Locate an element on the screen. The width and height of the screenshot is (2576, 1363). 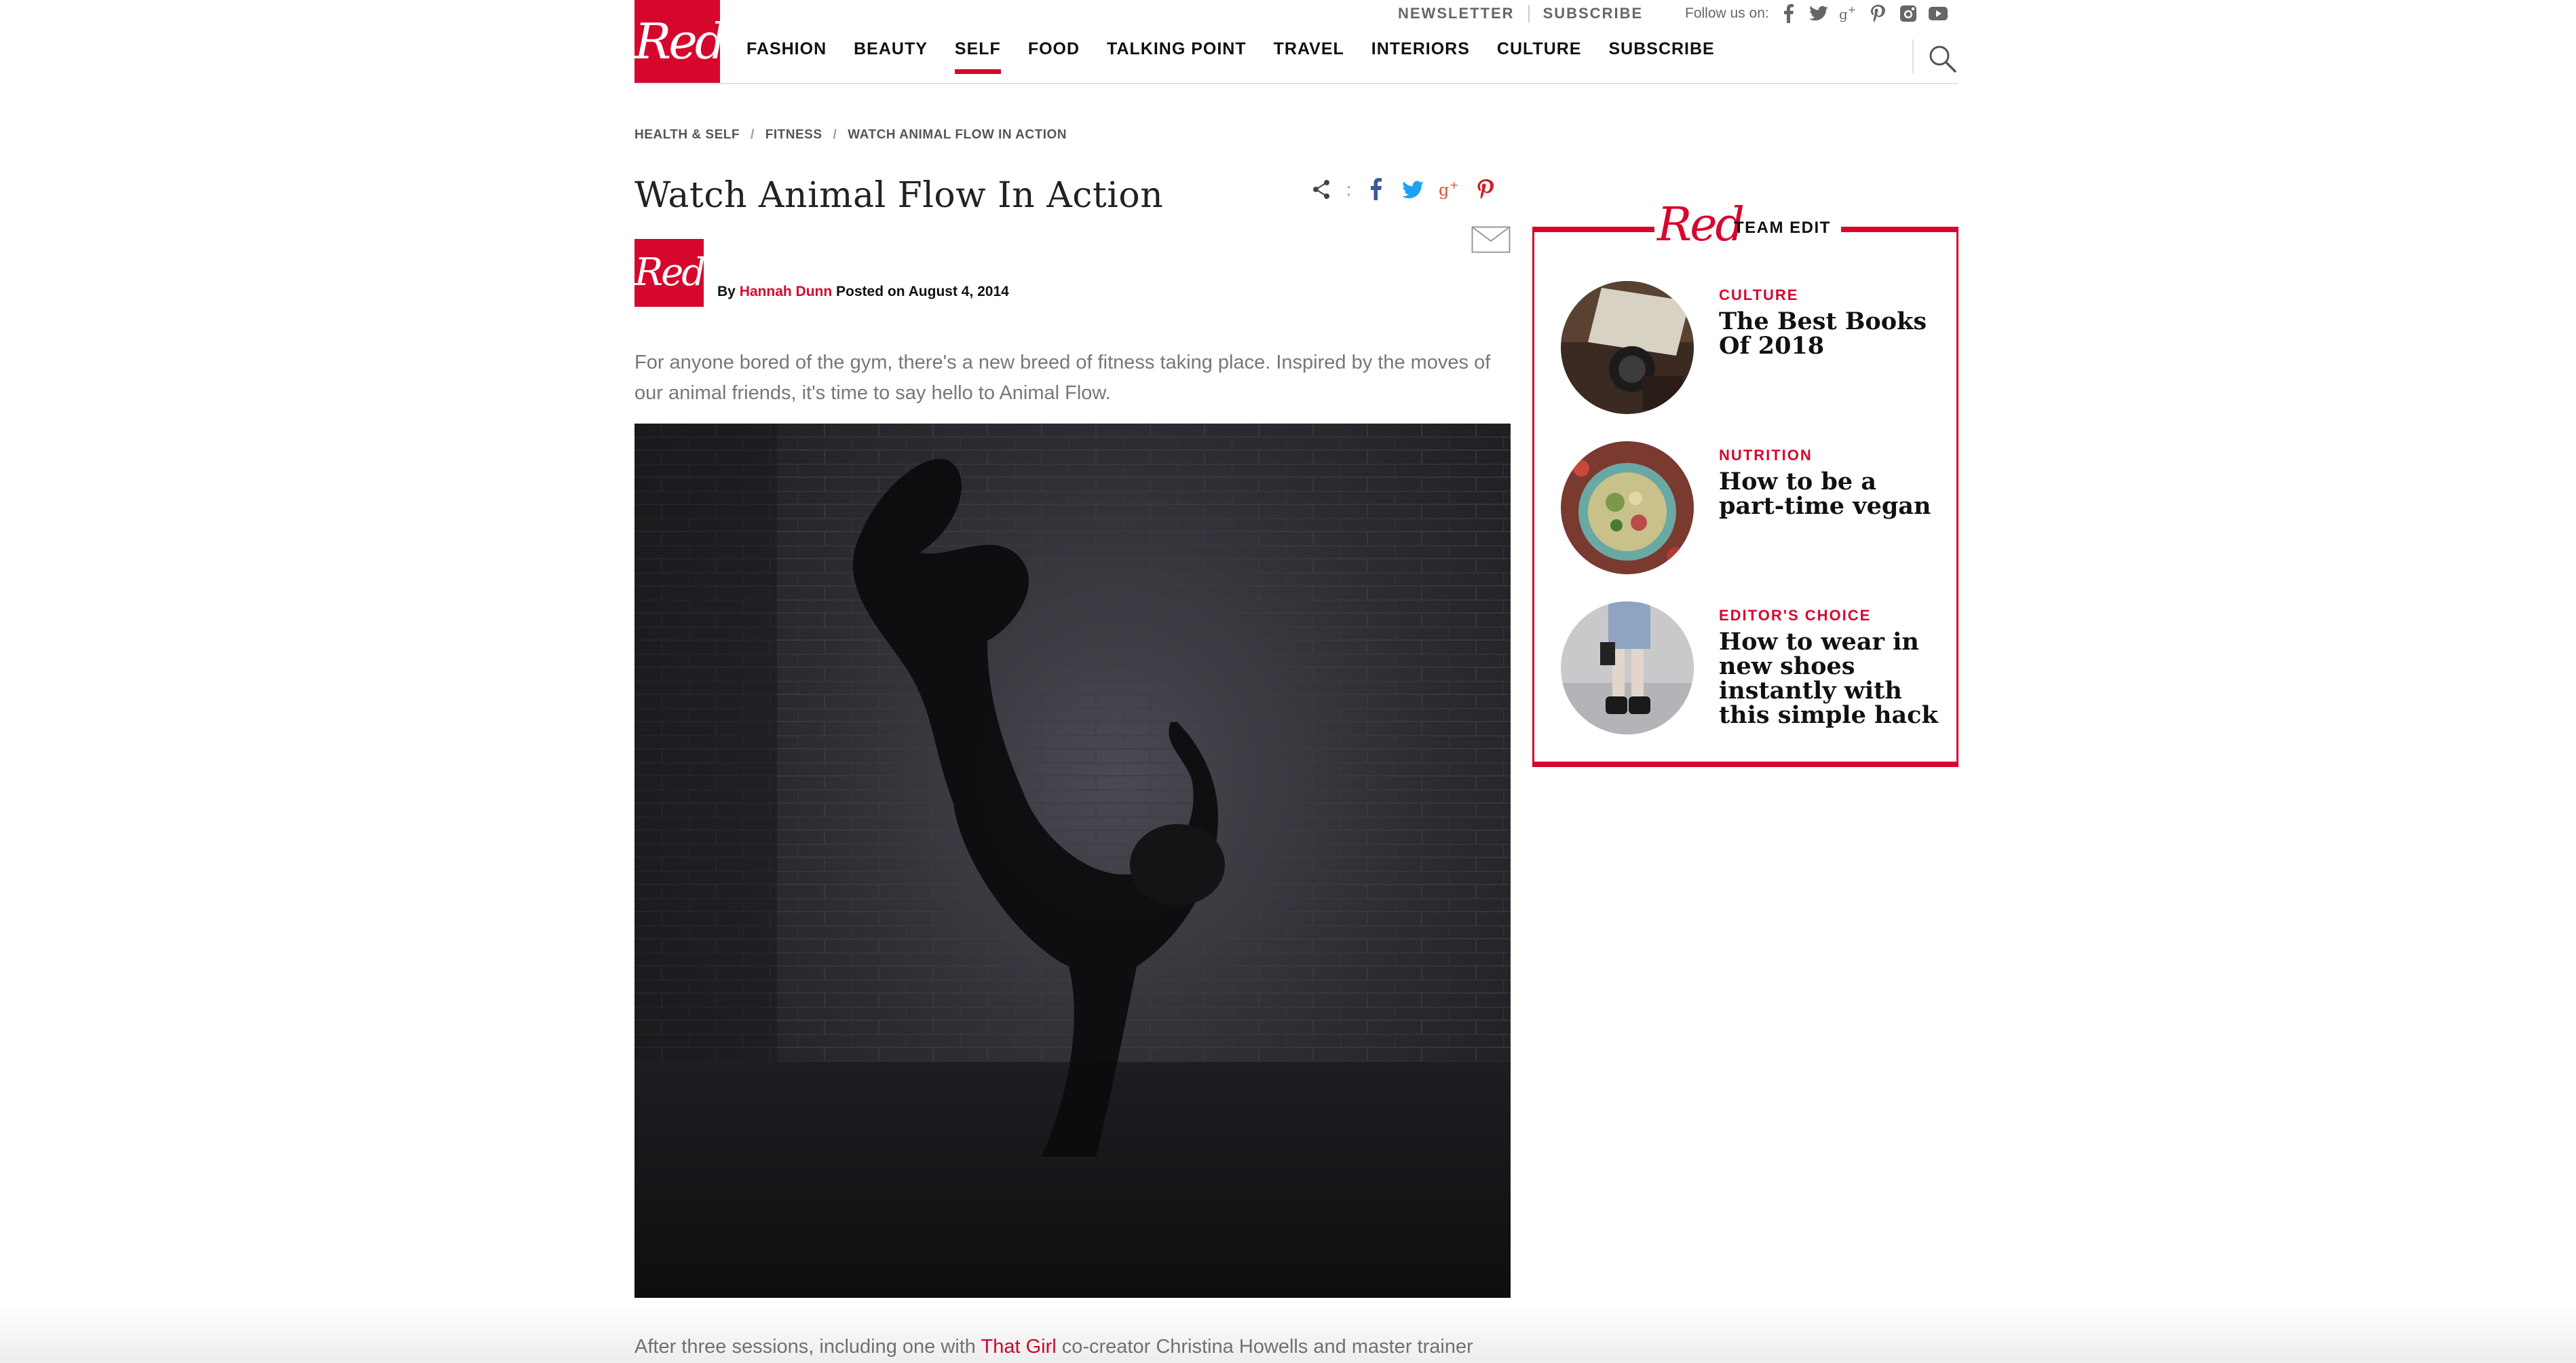
top-links-divider is located at coordinates (1529, 13).